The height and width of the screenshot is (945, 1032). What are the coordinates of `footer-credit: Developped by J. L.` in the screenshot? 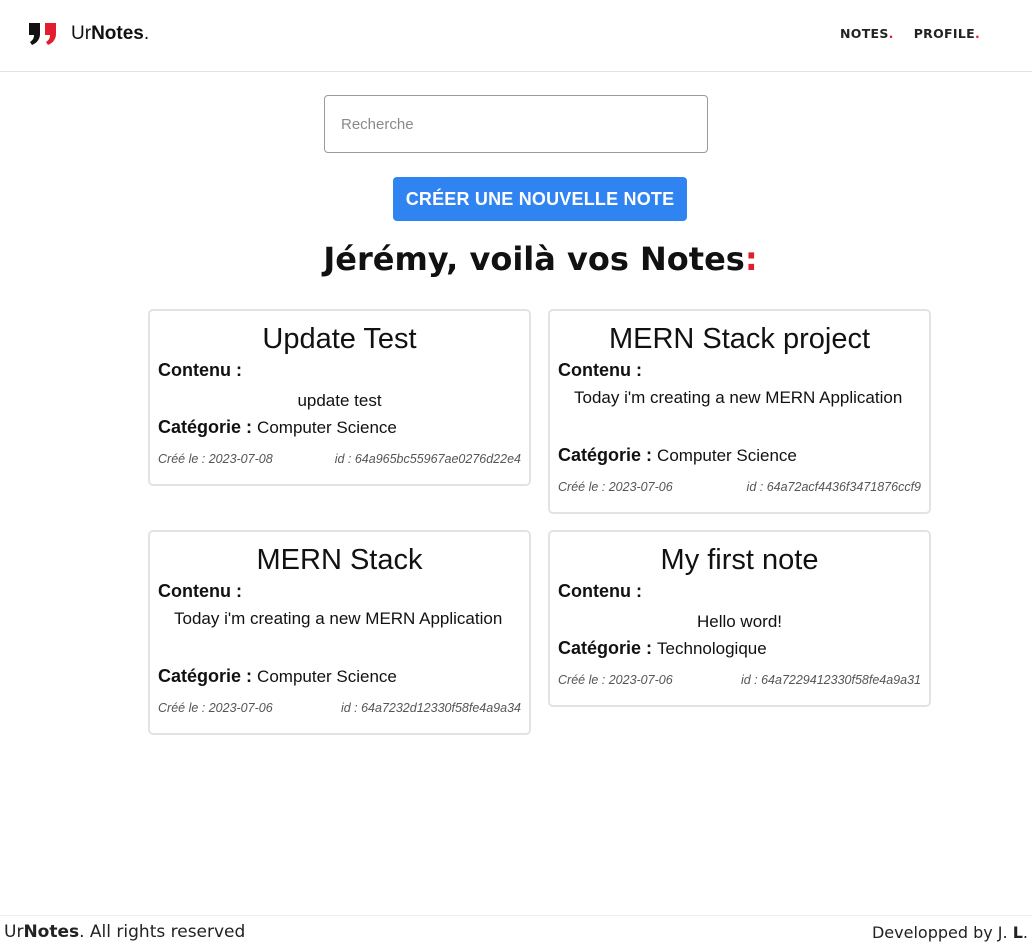 It's located at (949, 932).